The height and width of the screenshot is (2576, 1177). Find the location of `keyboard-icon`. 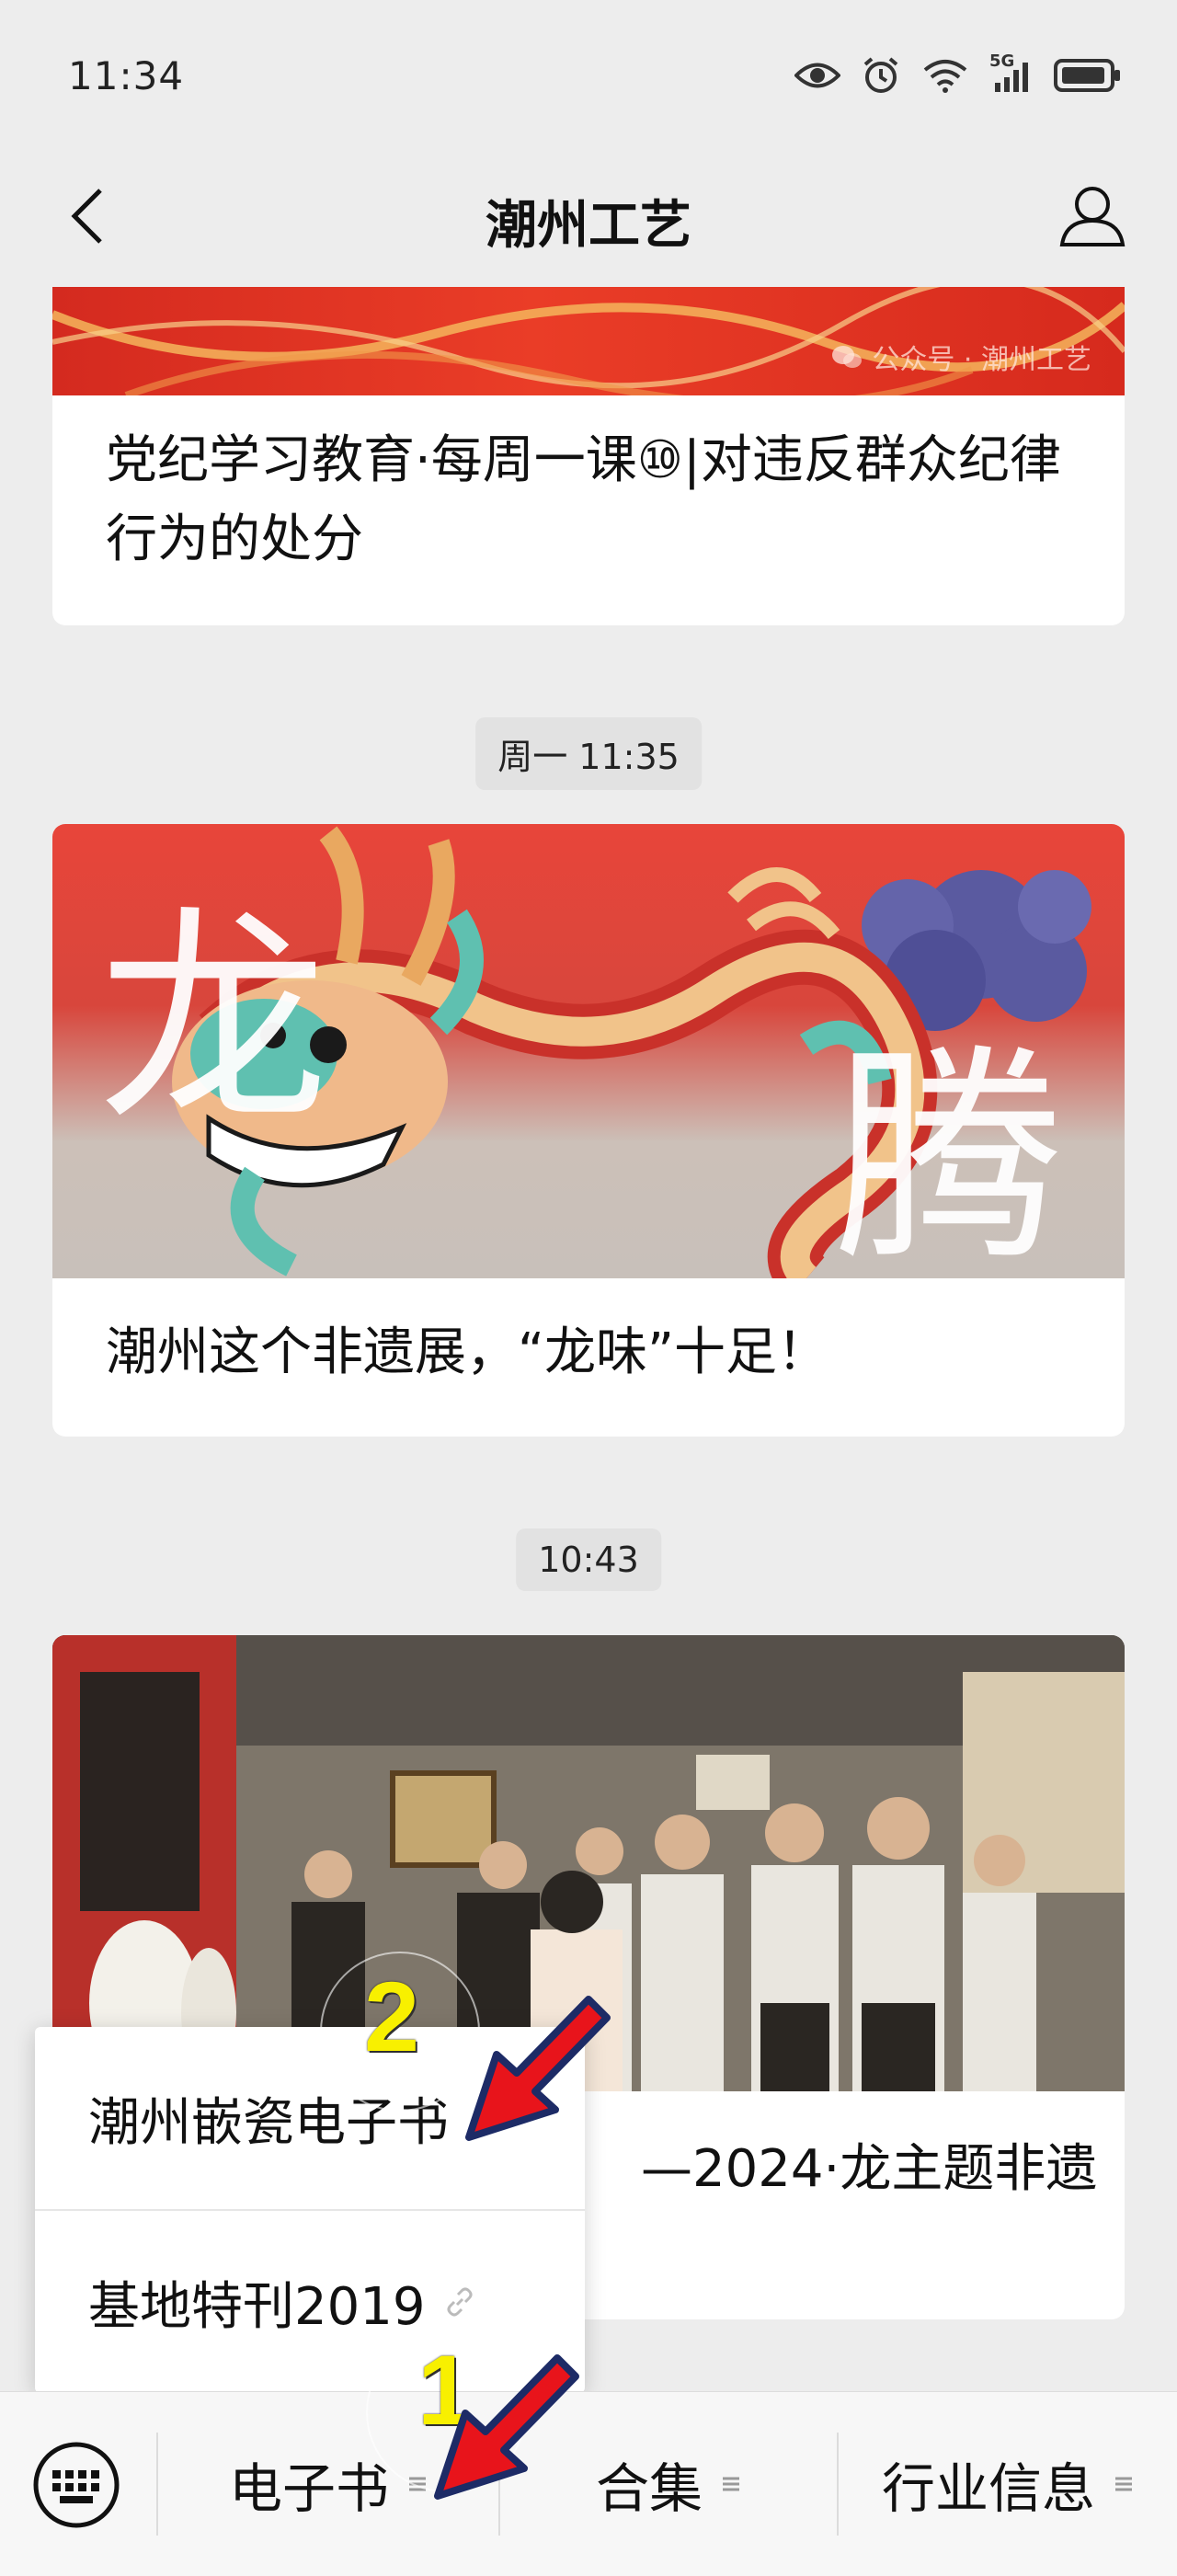

keyboard-icon is located at coordinates (76, 2485).